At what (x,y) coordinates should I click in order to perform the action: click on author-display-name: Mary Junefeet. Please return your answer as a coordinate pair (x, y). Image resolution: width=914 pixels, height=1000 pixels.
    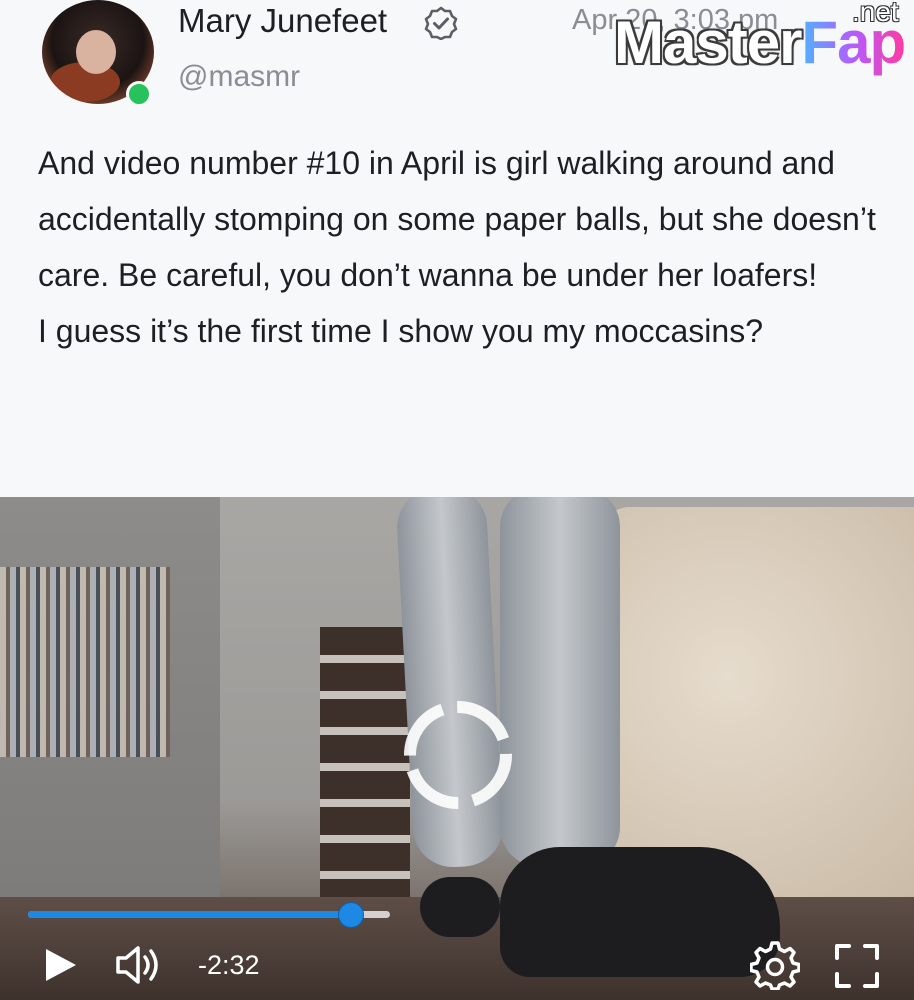
    Looking at the image, I should click on (282, 21).